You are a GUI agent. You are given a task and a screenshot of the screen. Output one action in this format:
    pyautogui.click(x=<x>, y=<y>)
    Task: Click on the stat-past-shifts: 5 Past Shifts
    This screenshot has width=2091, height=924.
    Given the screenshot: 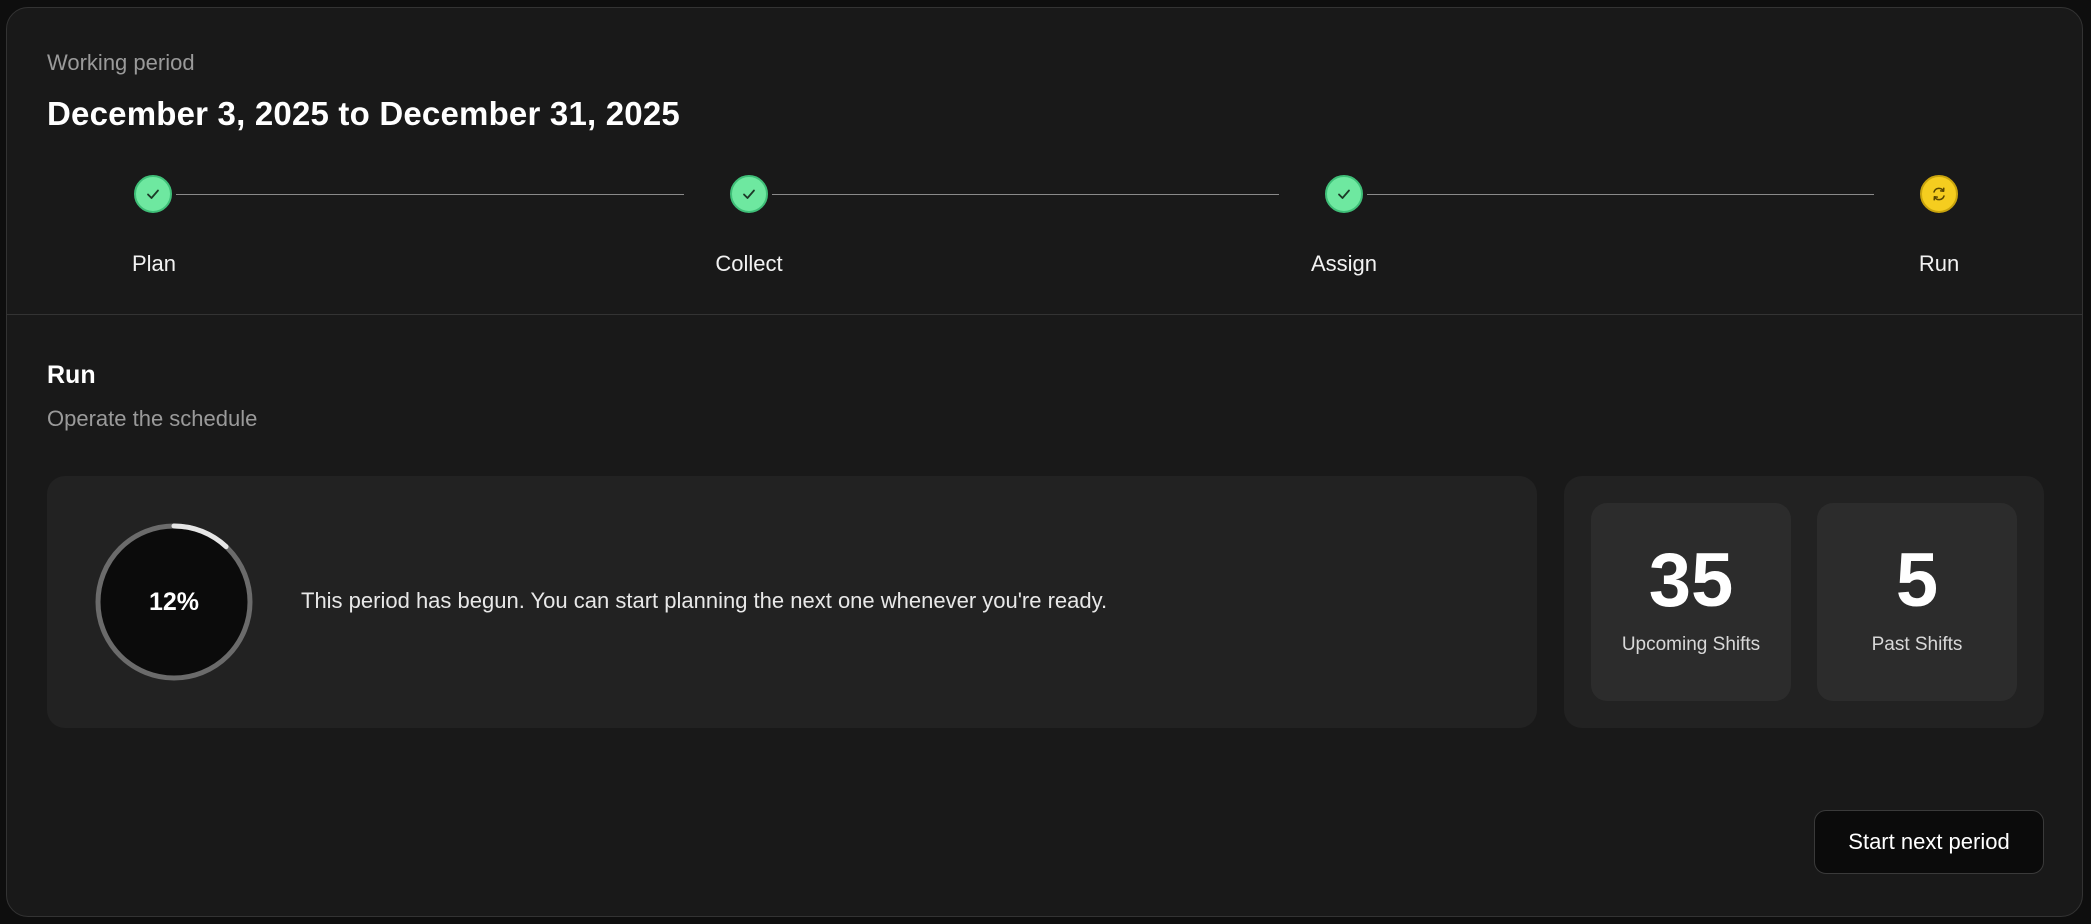 What is the action you would take?
    pyautogui.click(x=1917, y=602)
    